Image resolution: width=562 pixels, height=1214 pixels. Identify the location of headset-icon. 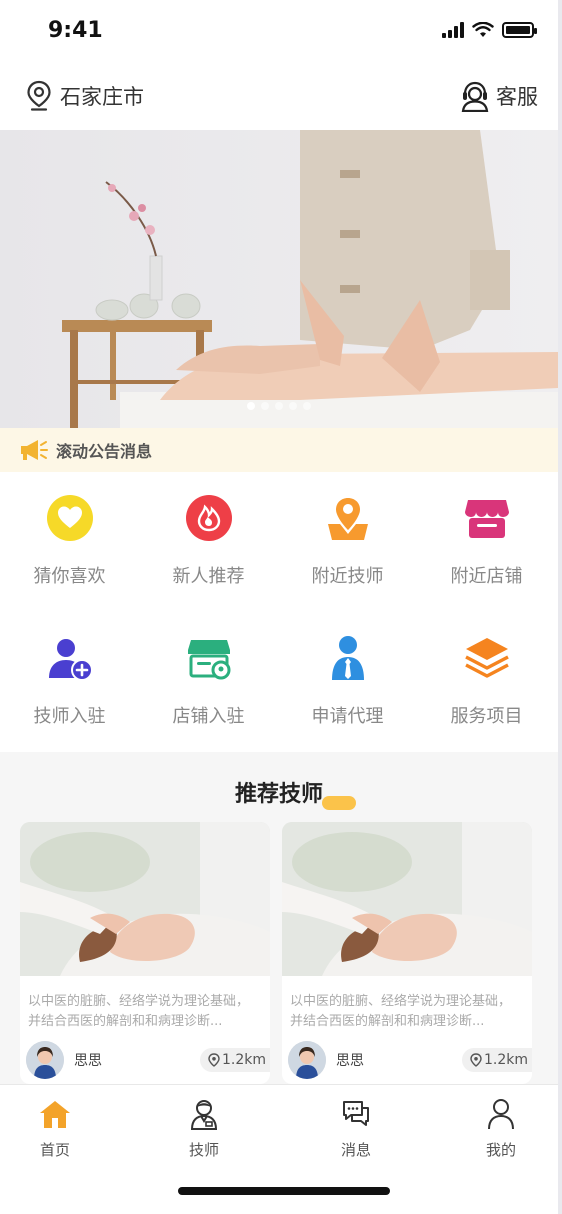
(475, 96).